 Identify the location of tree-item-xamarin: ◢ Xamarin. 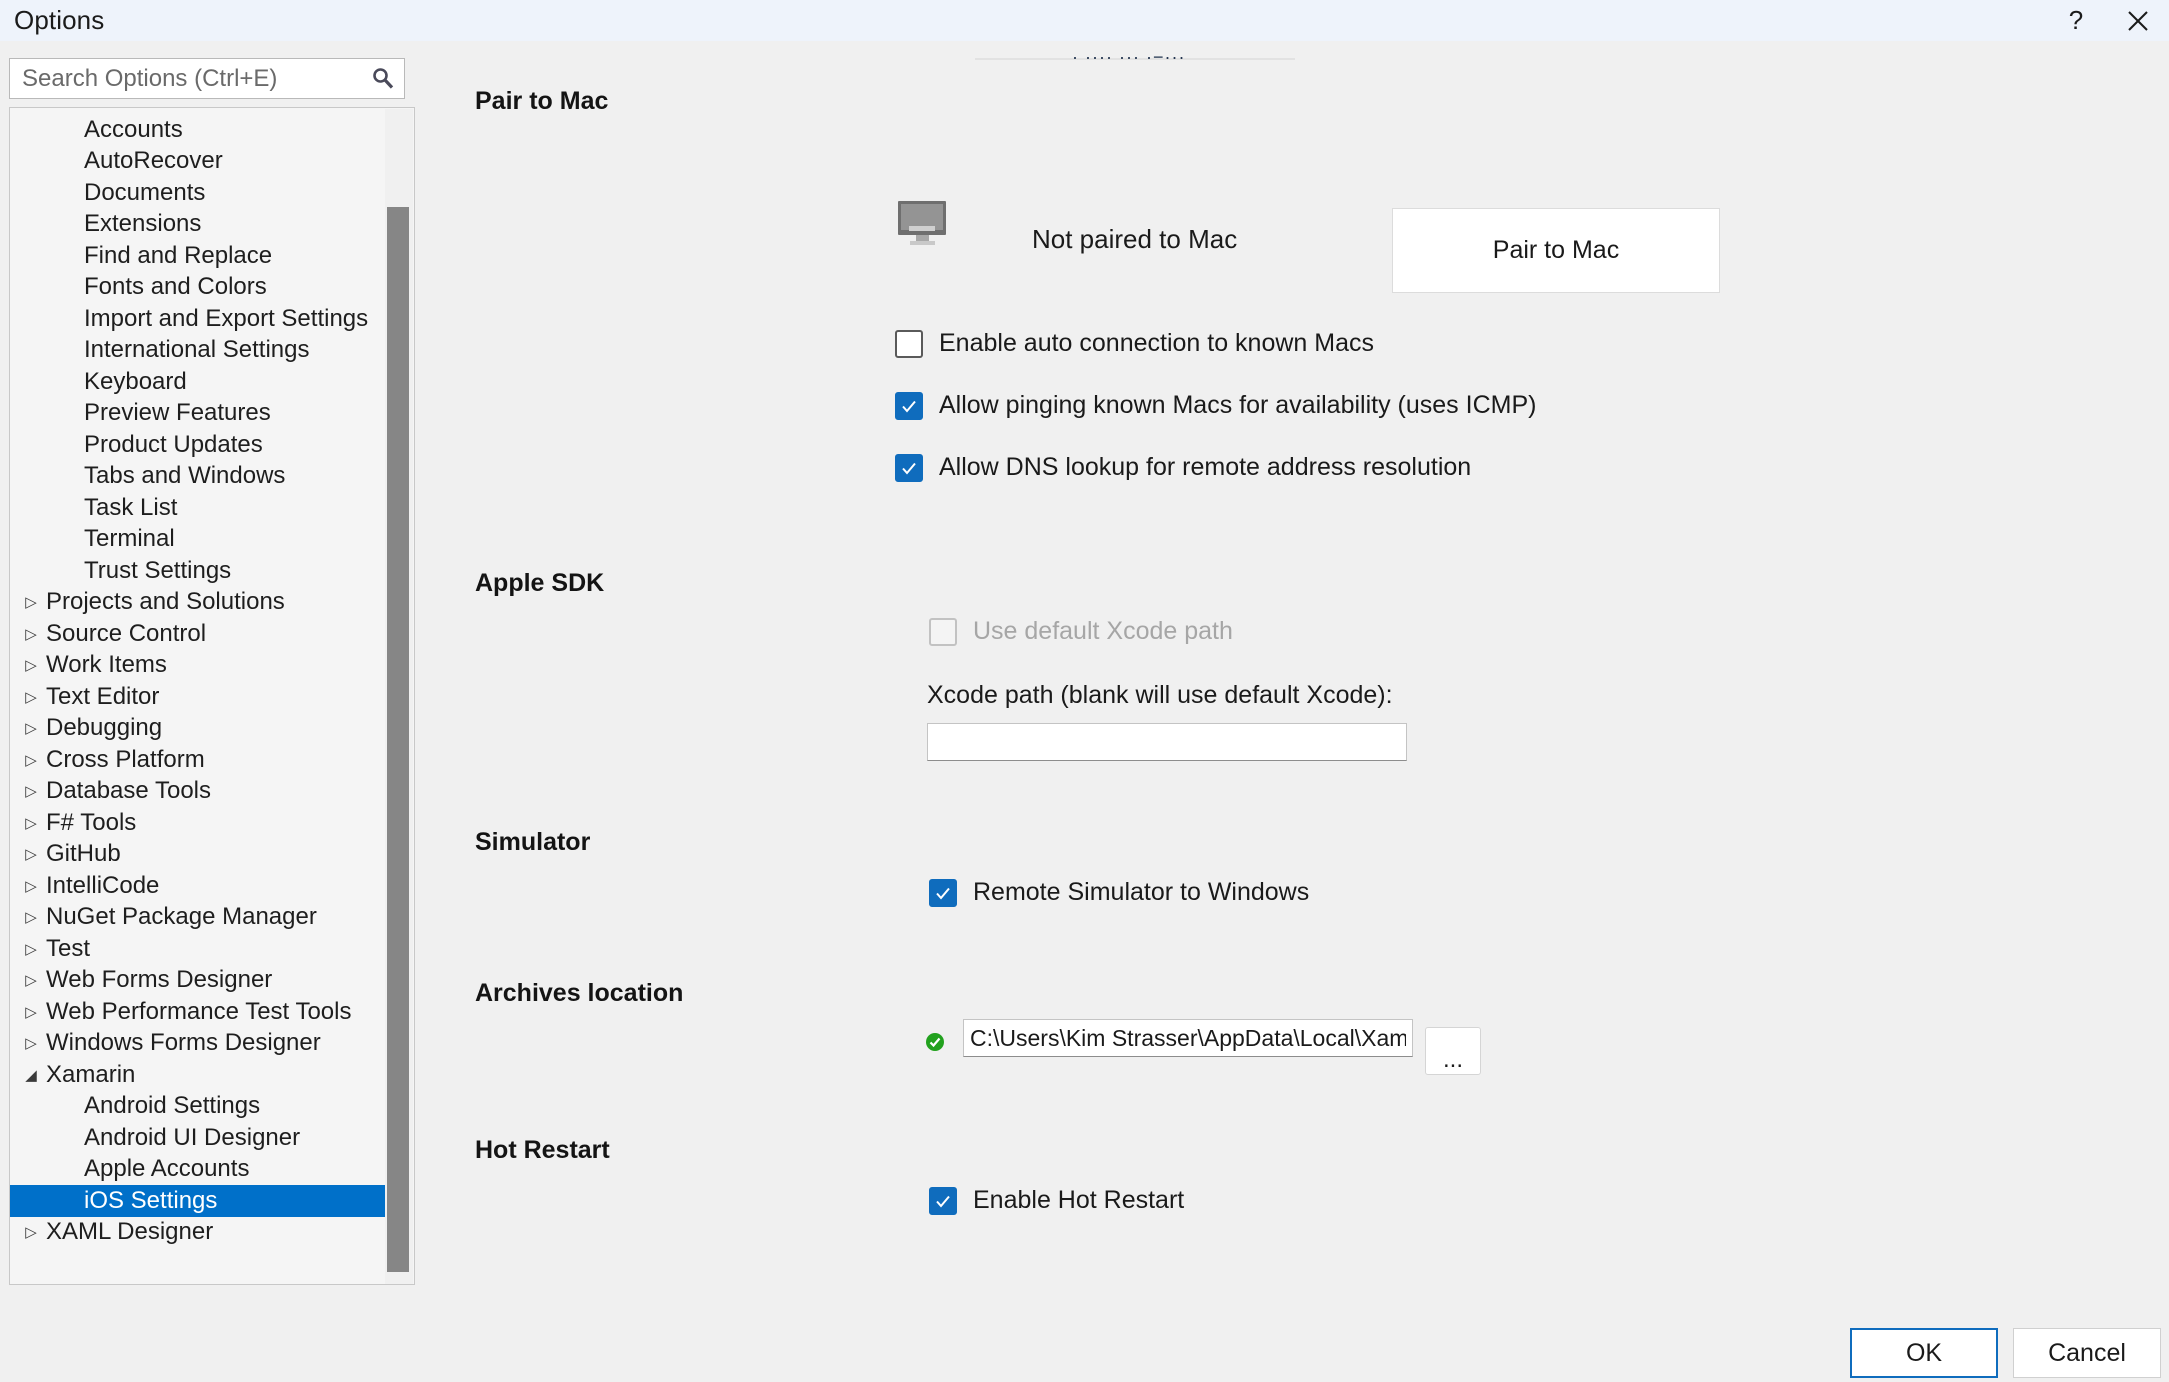
(198, 1075).